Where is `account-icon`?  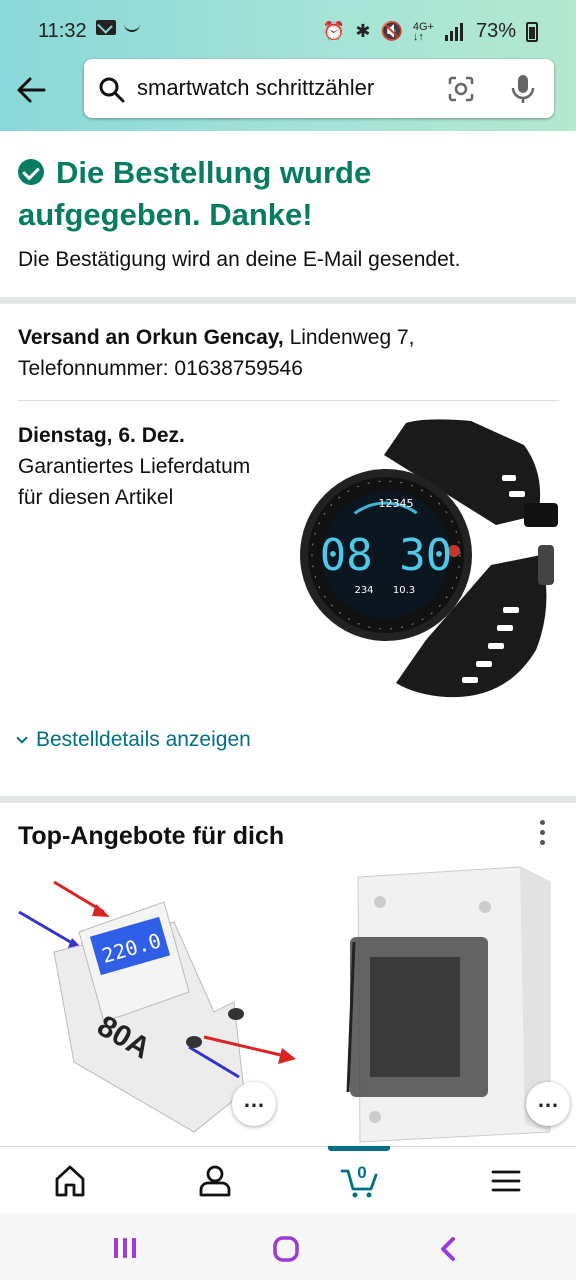 account-icon is located at coordinates (215, 1181).